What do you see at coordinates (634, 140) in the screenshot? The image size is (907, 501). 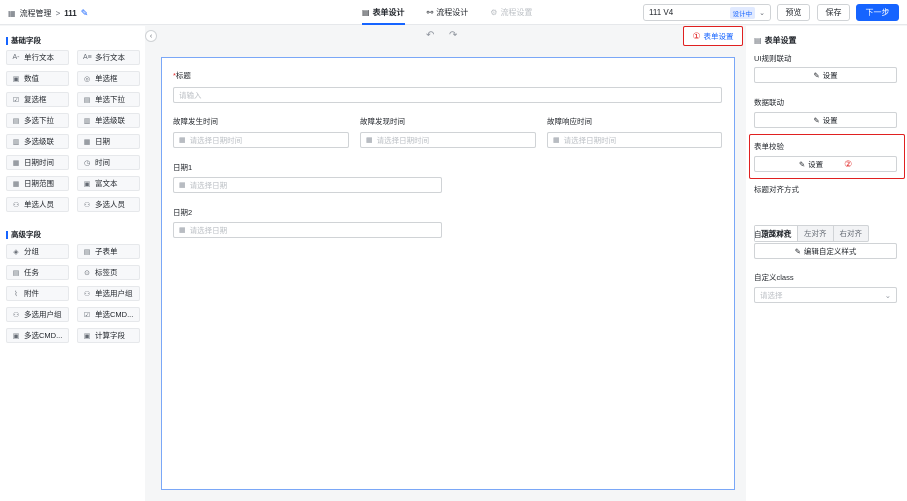 I see `fault-response-datetime-input: ▦ 请选择日期时间` at bounding box center [634, 140].